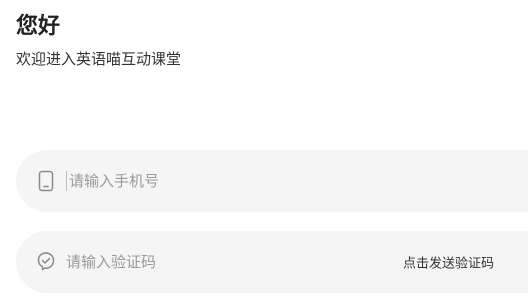  What do you see at coordinates (99, 59) in the screenshot?
I see `welcome-subtitle: 欢迎进入英语喵互动课堂` at bounding box center [99, 59].